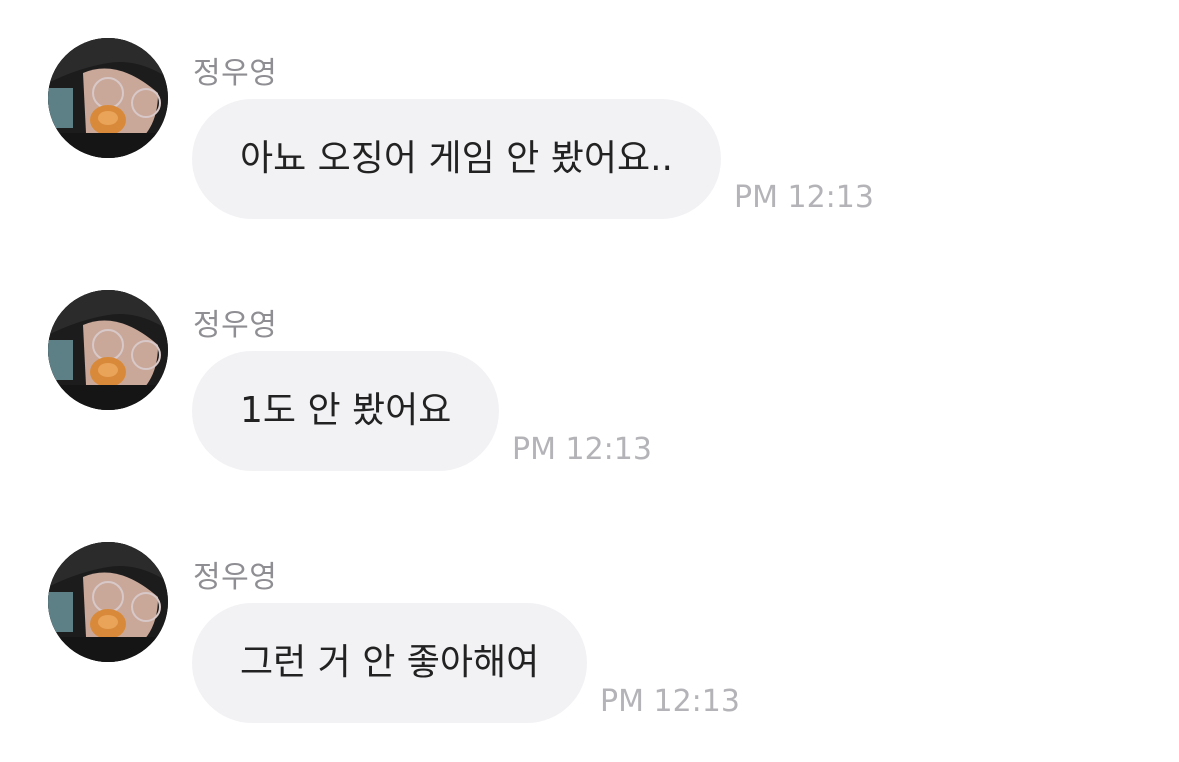  Describe the element at coordinates (390, 663) in the screenshot. I see `message-bubble: 그런 거 안 좋아해여` at that location.